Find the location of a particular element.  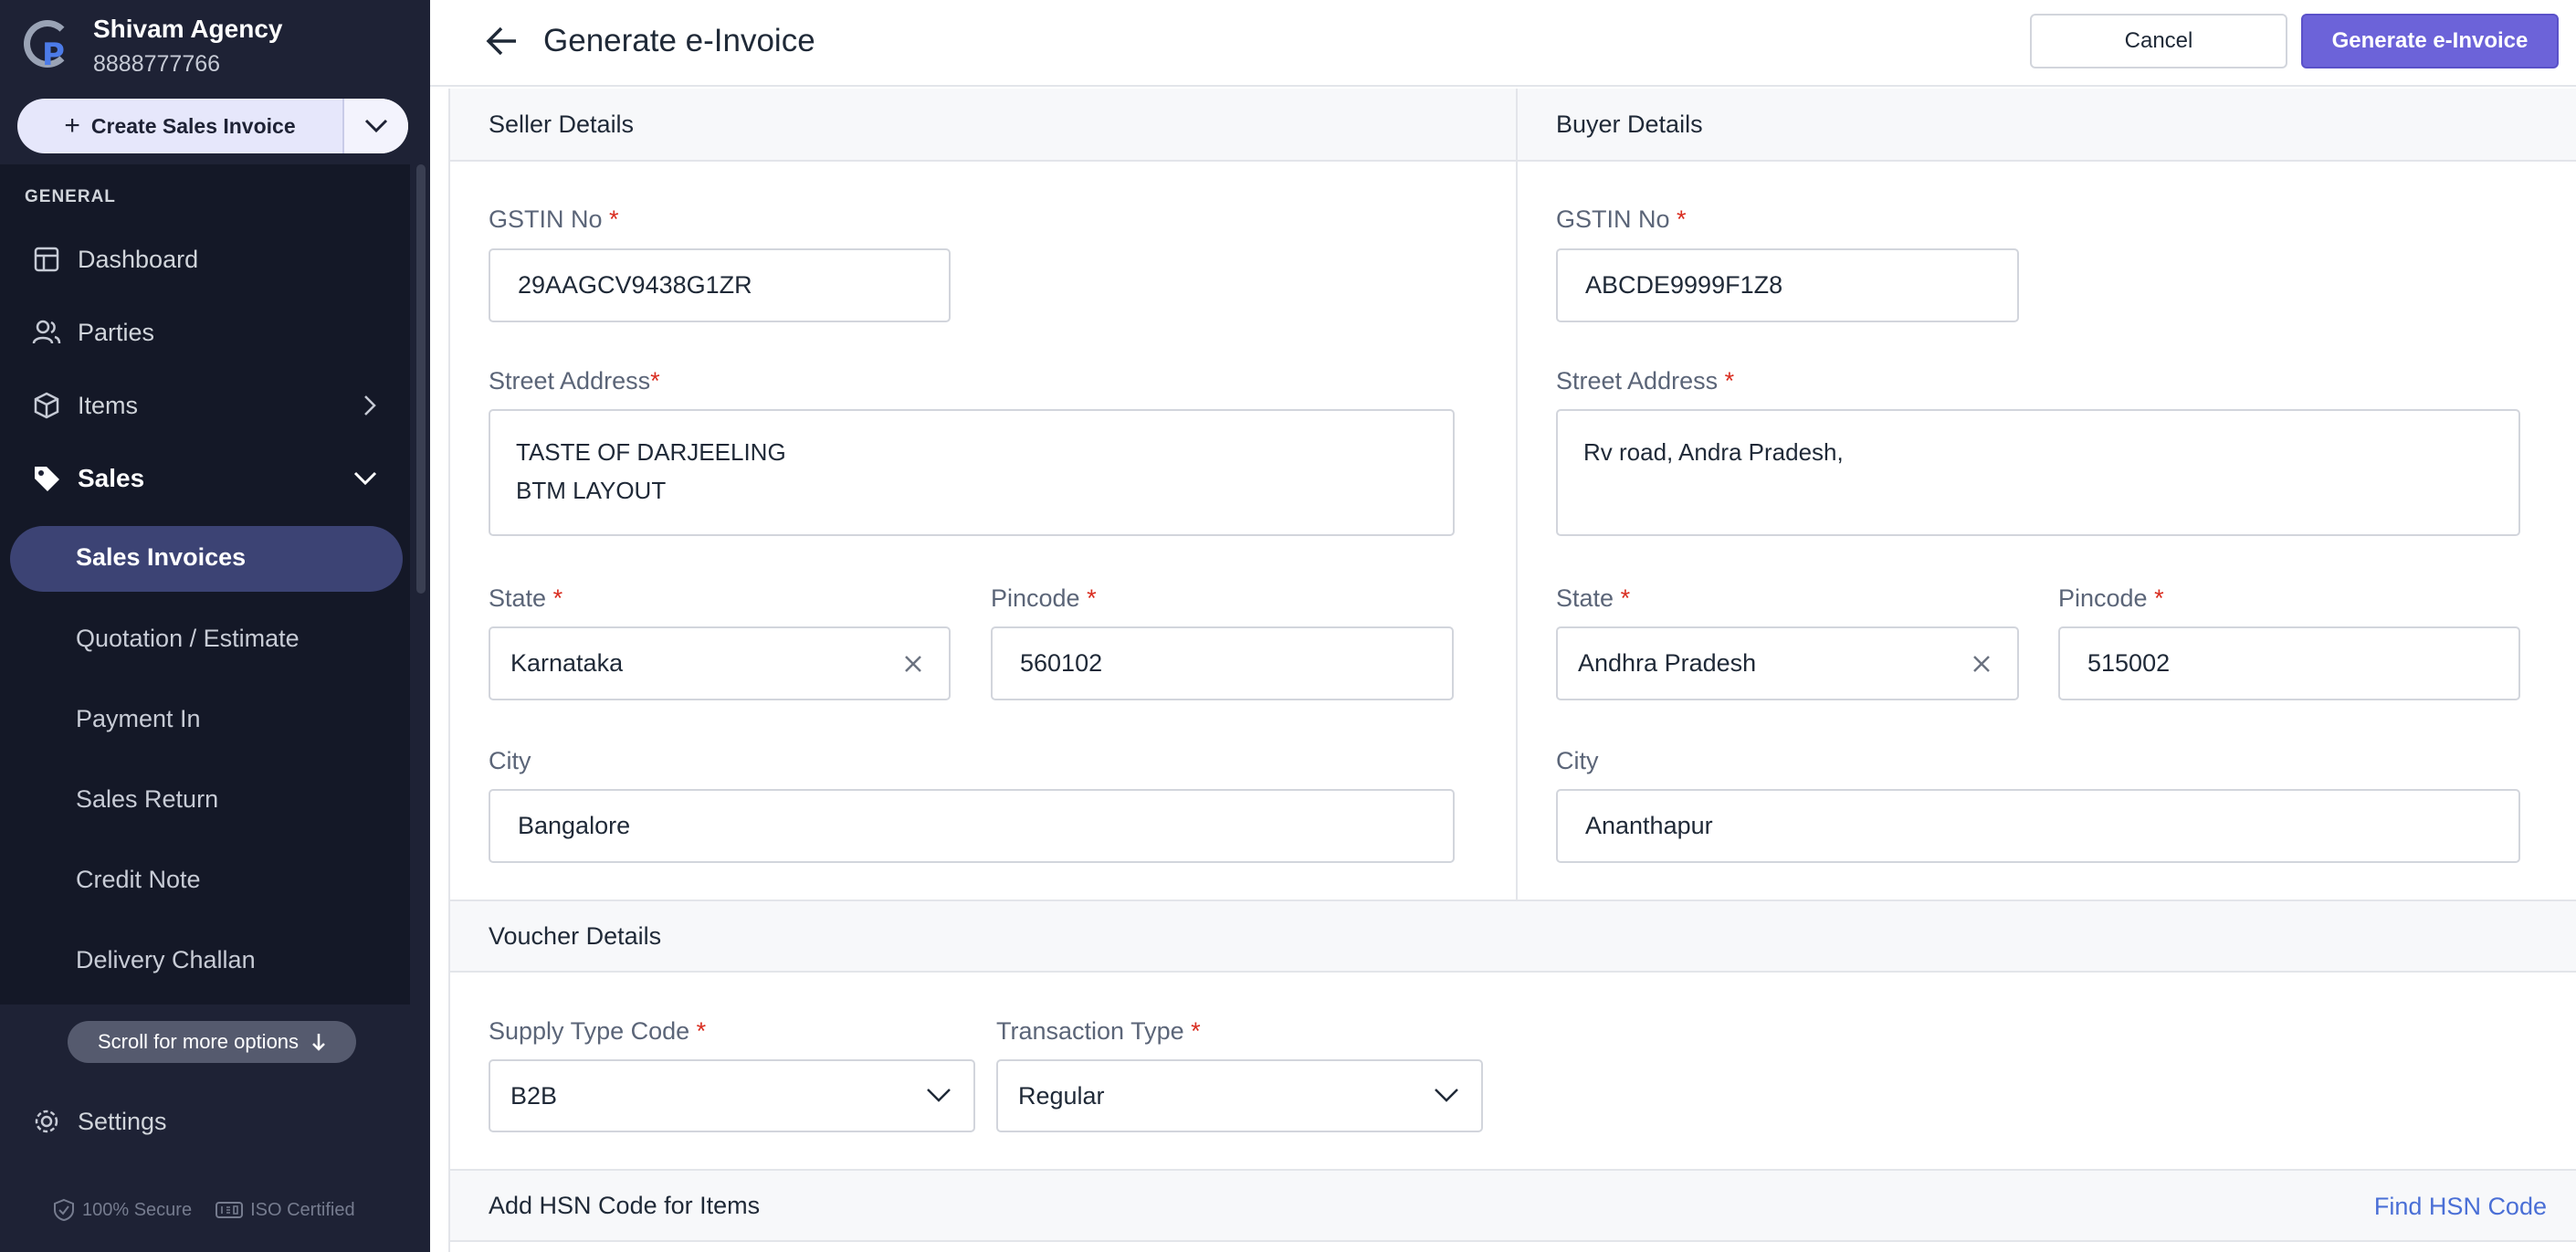

sidebar-item-label: Items is located at coordinates (108, 405).